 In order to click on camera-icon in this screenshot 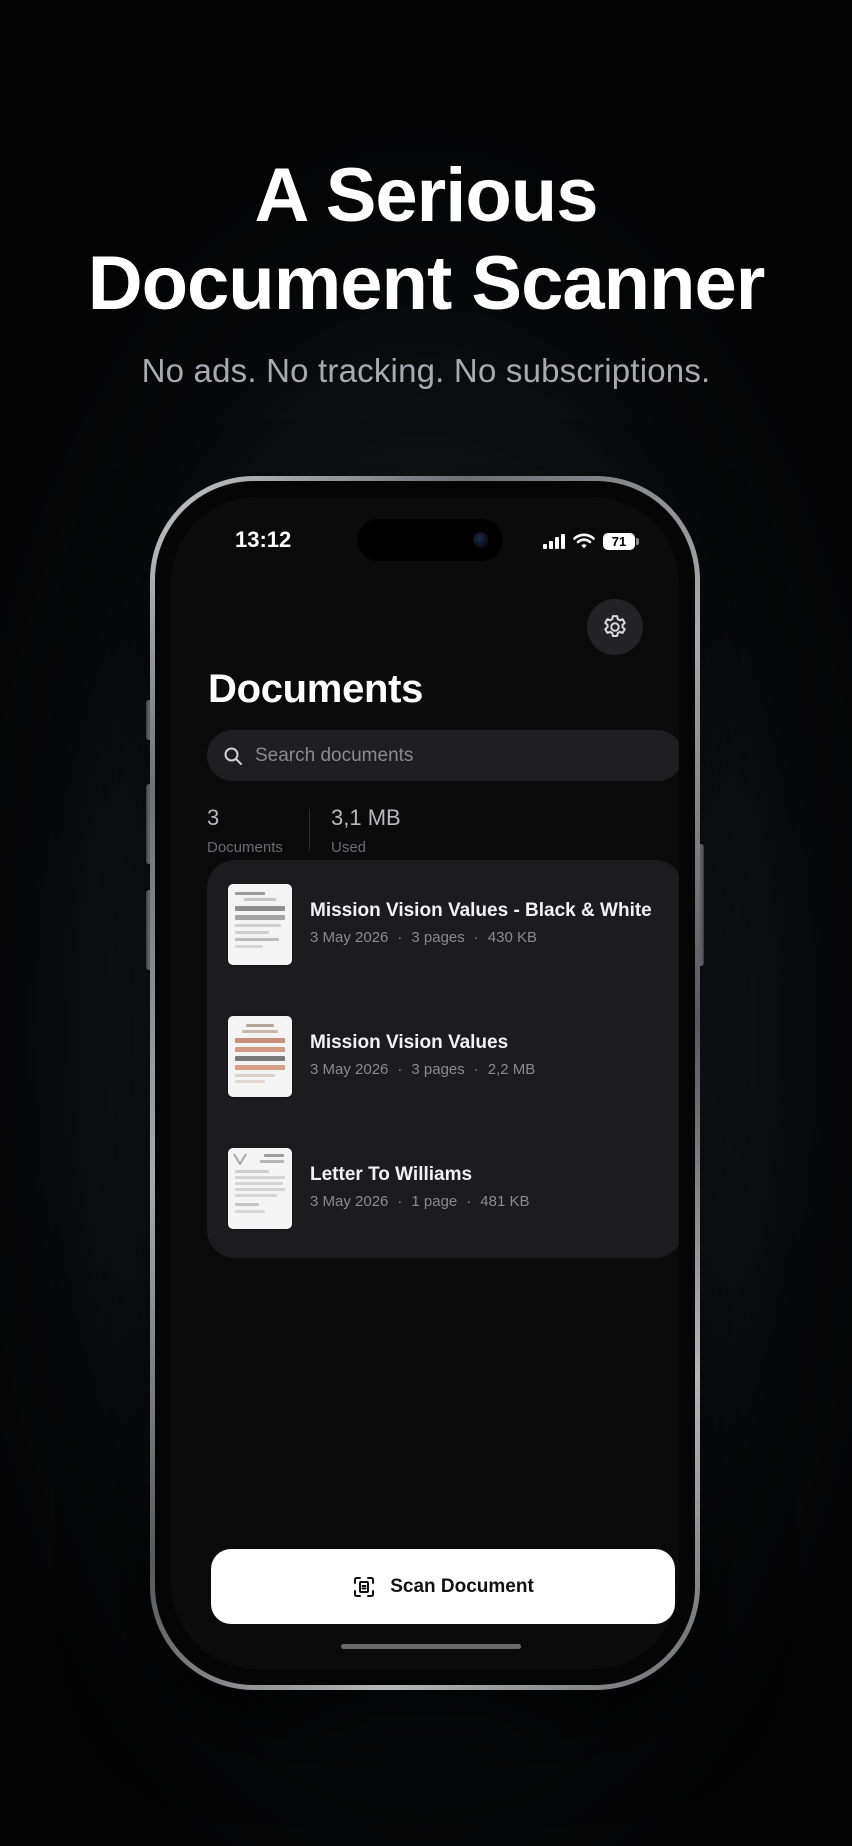, I will do `click(481, 540)`.